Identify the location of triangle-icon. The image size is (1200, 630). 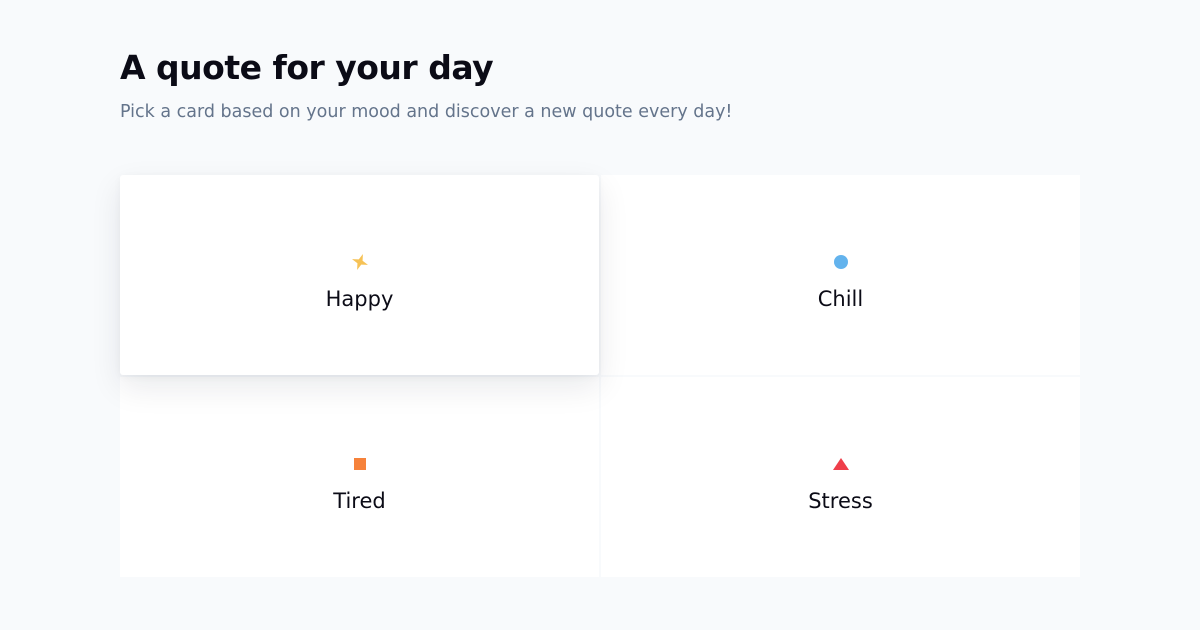
(841, 464).